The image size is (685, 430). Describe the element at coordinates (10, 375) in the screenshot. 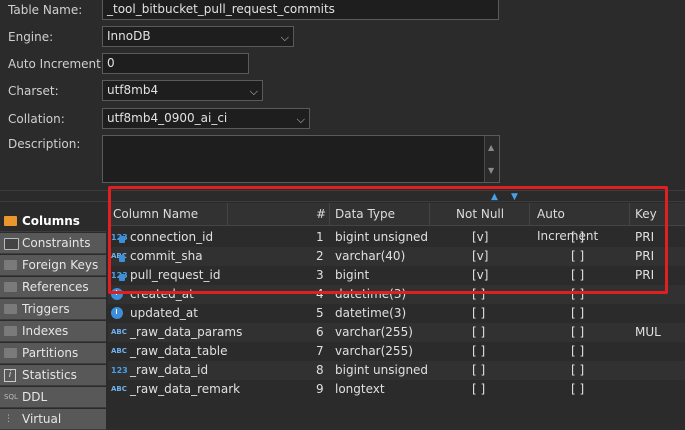

I see `info-icon: i` at that location.